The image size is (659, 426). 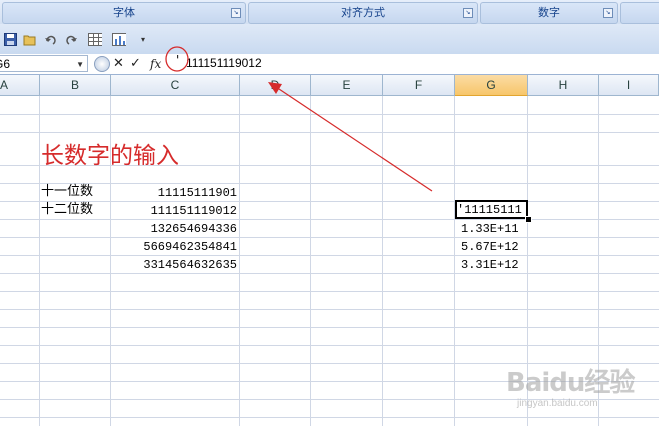 I want to click on chevron-down-icon: ▼, so click(x=80, y=64).